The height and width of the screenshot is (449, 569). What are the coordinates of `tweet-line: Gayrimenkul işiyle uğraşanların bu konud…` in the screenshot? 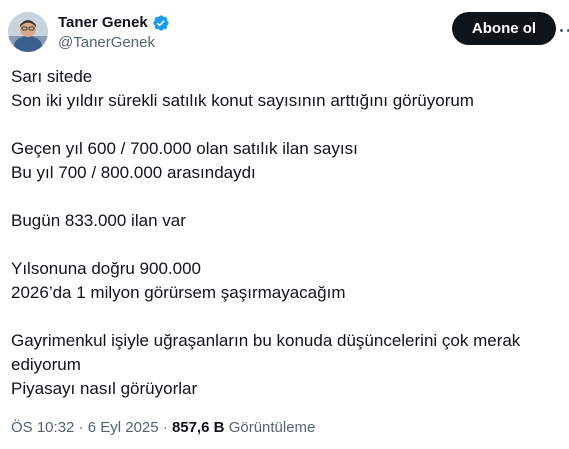 It's located at (266, 340).